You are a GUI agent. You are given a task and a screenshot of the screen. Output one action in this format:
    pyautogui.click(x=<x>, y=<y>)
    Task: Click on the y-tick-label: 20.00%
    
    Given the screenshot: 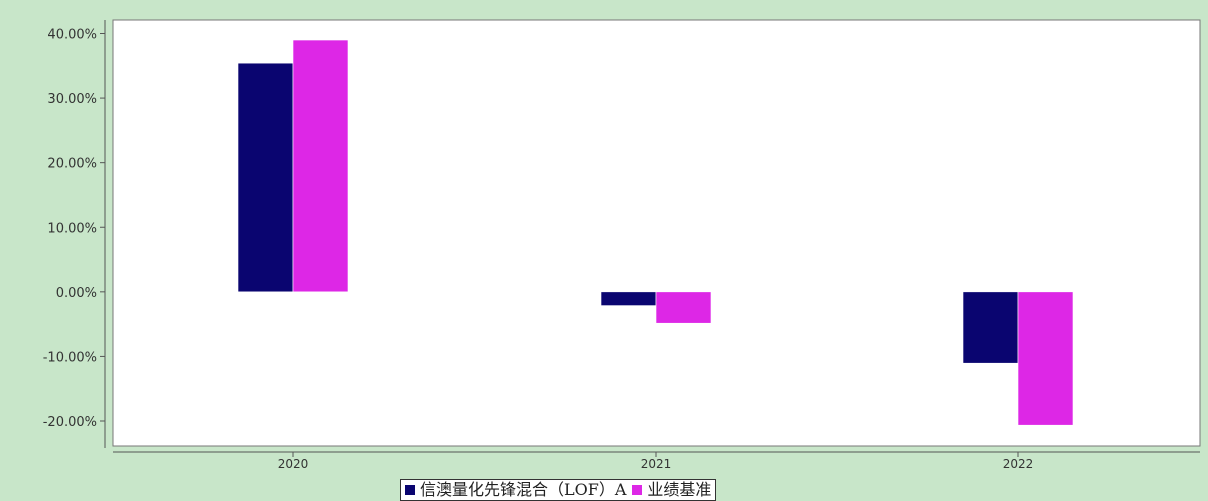 What is the action you would take?
    pyautogui.click(x=72, y=164)
    